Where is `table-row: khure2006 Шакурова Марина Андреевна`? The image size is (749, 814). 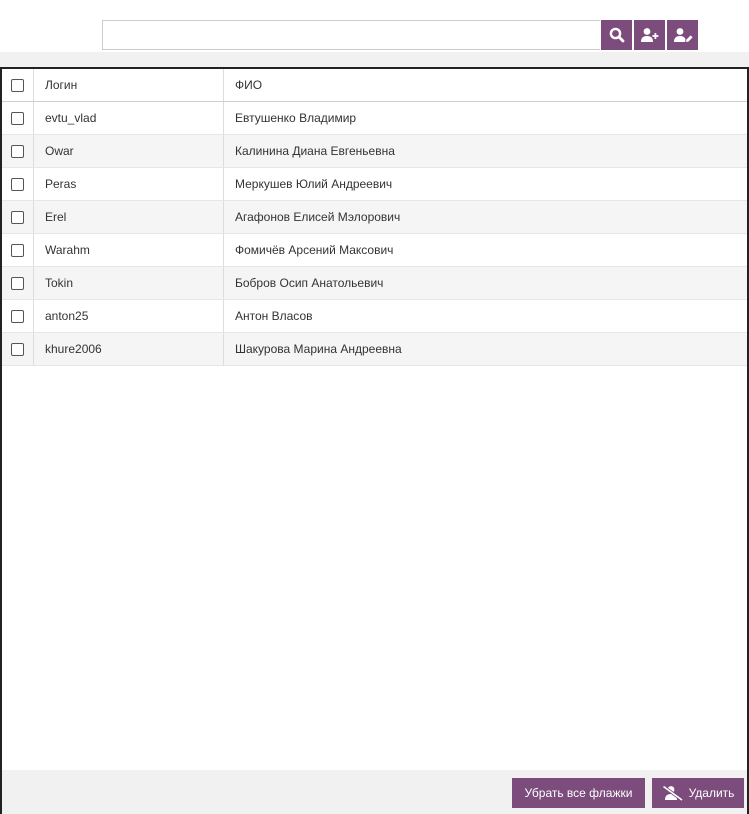
table-row: khure2006 Шакурова Марина Андреевна is located at coordinates (374, 349).